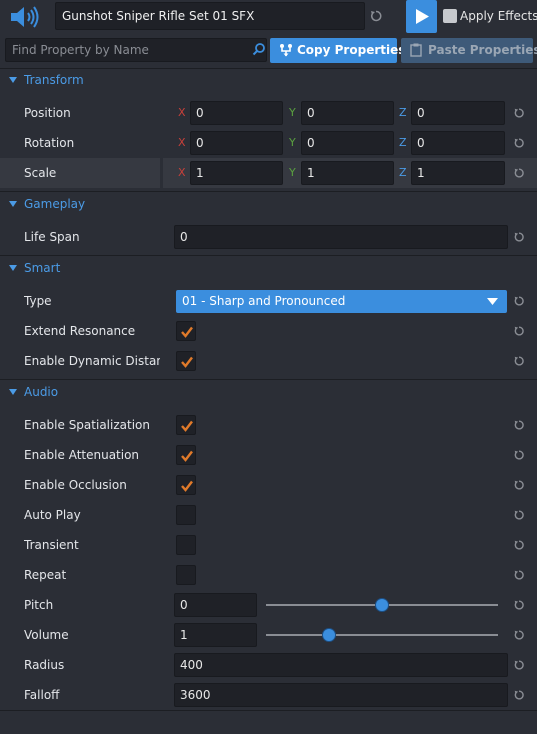 Image resolution: width=537 pixels, height=734 pixels. What do you see at coordinates (382, 605) in the screenshot?
I see `pitch-slider-handle` at bounding box center [382, 605].